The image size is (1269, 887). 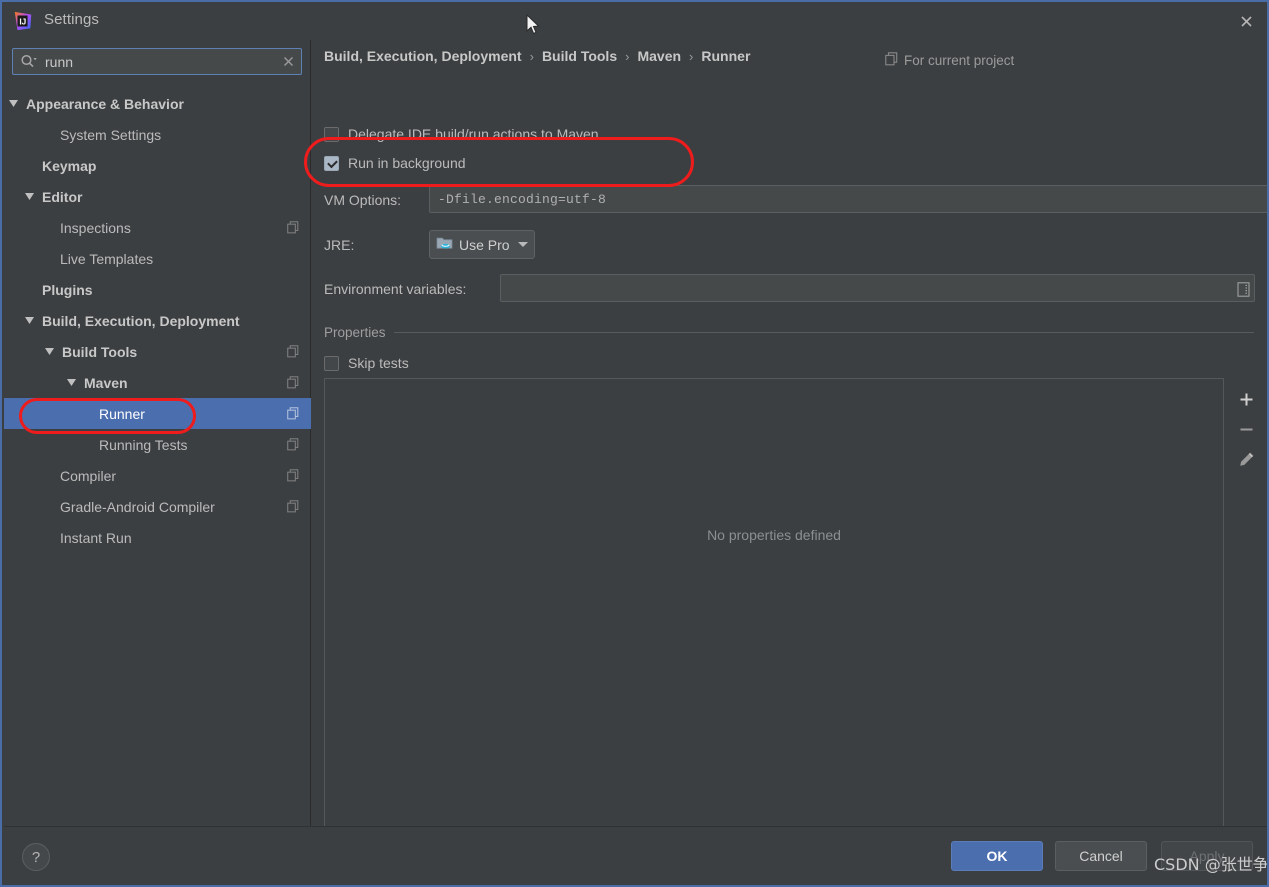 I want to click on sidebar-item-system-settings: System Settings, so click(x=157, y=134).